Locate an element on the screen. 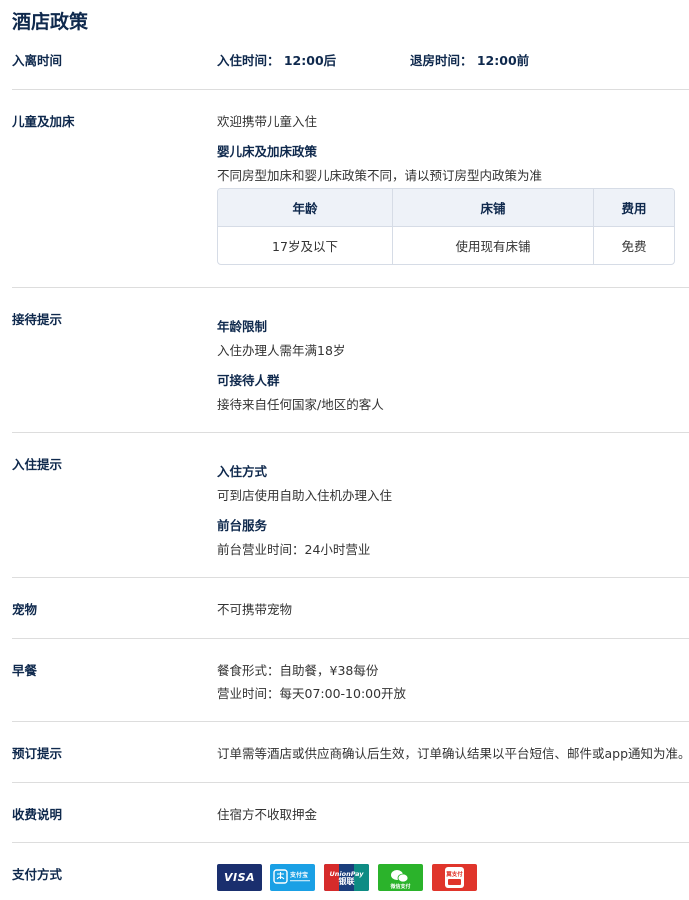 The width and height of the screenshot is (689, 900). alipay-logo: 支付宝 is located at coordinates (291, 876).